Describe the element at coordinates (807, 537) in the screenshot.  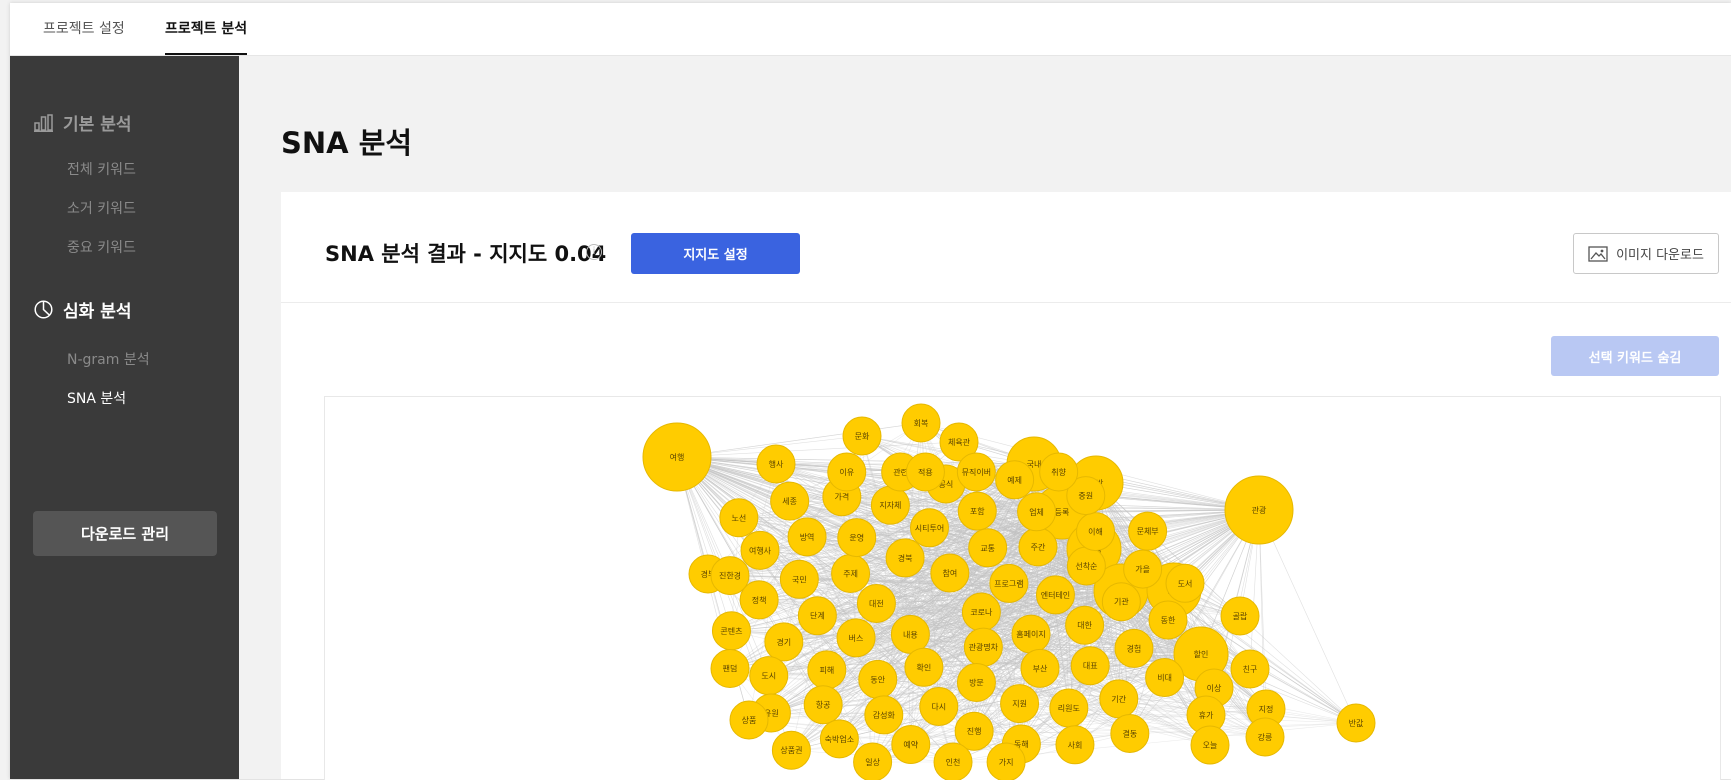
I see `network-node: 방역` at that location.